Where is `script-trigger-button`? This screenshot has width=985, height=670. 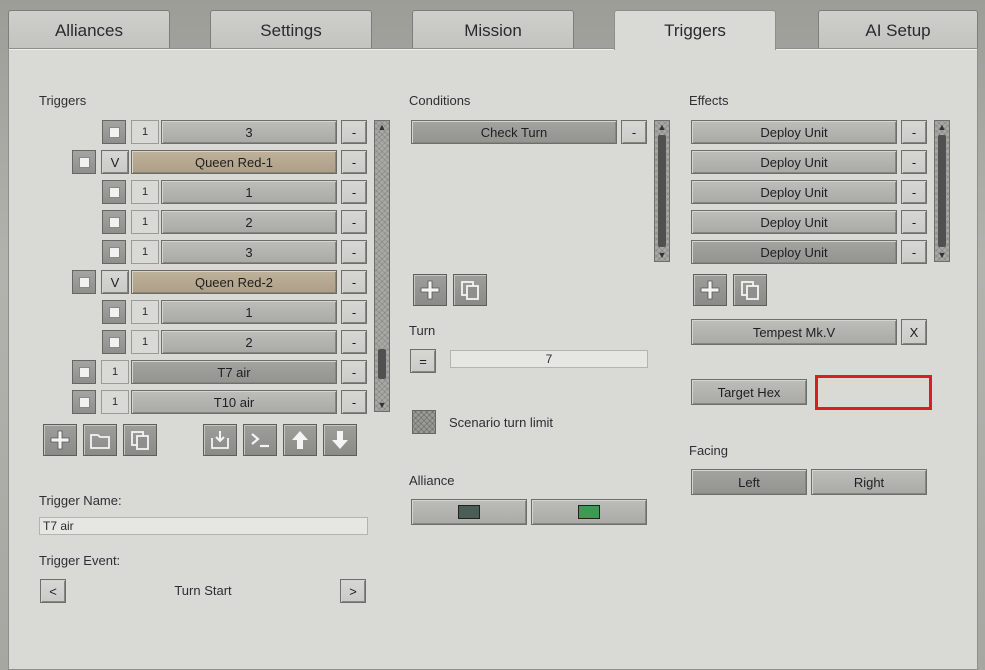
script-trigger-button is located at coordinates (260, 440).